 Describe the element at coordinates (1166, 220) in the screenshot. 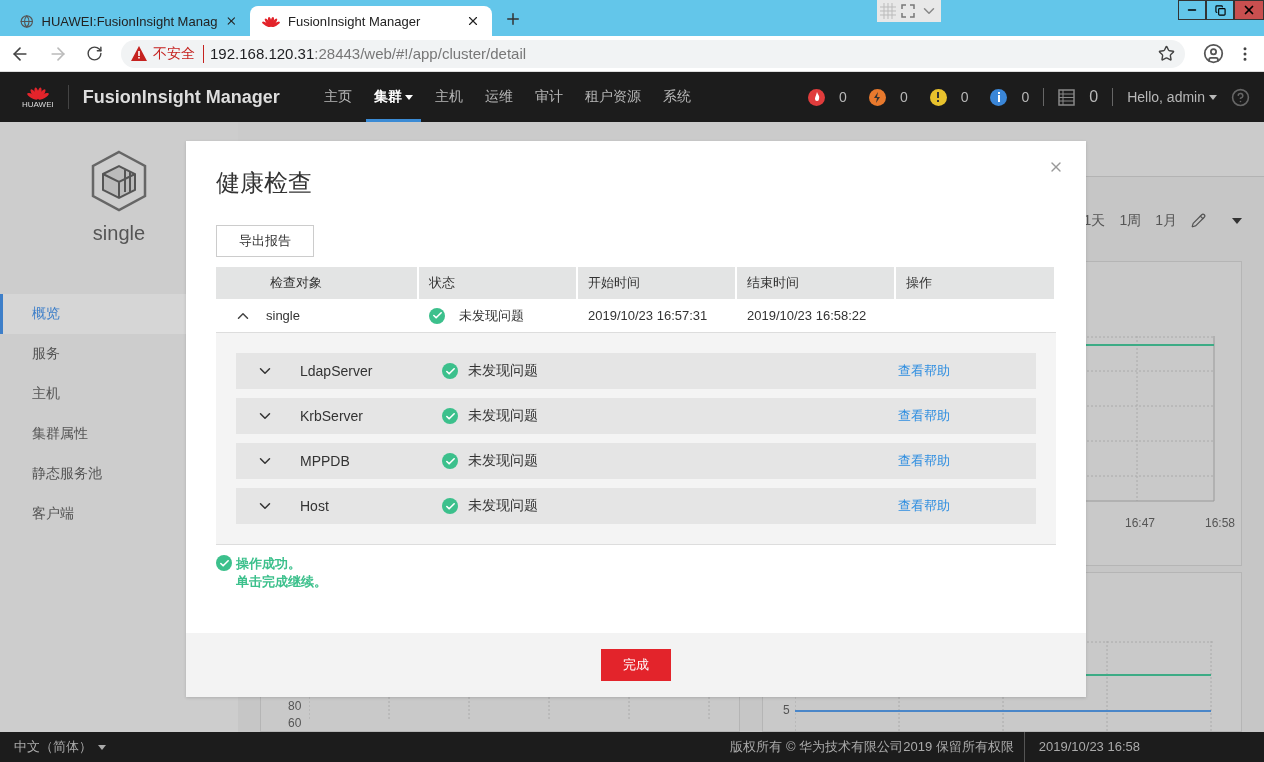

I see `range-option: 1月` at that location.